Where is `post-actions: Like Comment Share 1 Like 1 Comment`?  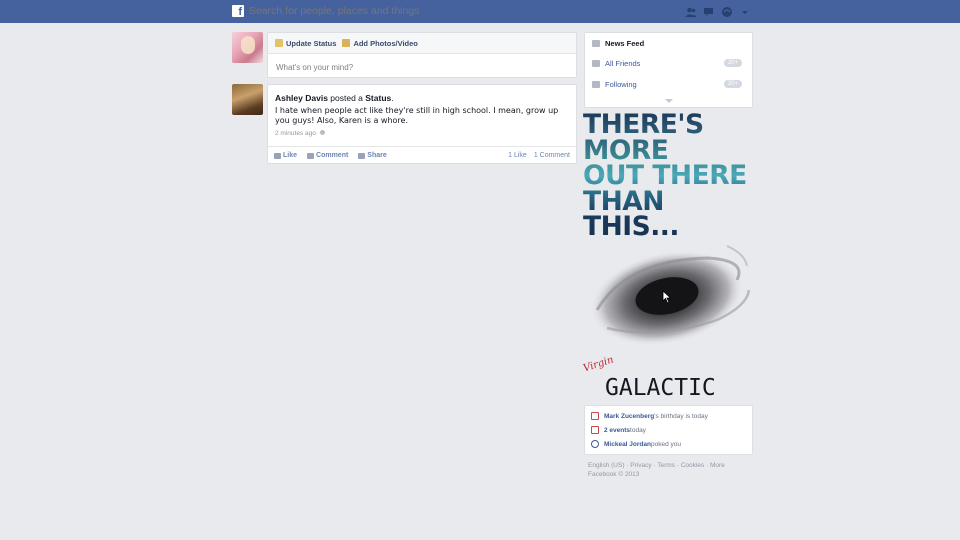 post-actions: Like Comment Share 1 Like 1 Comment is located at coordinates (422, 155).